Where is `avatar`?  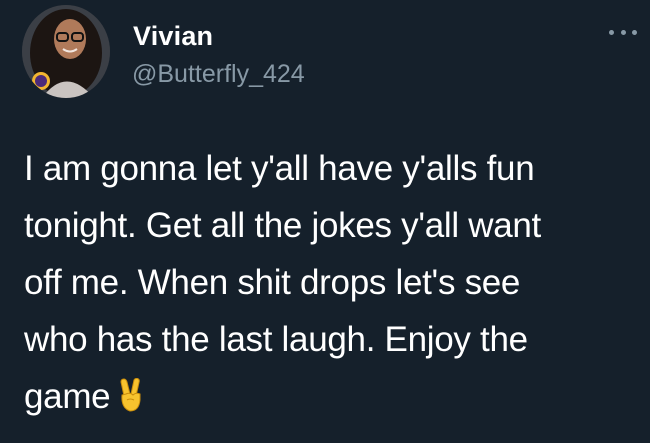
avatar is located at coordinates (66, 51).